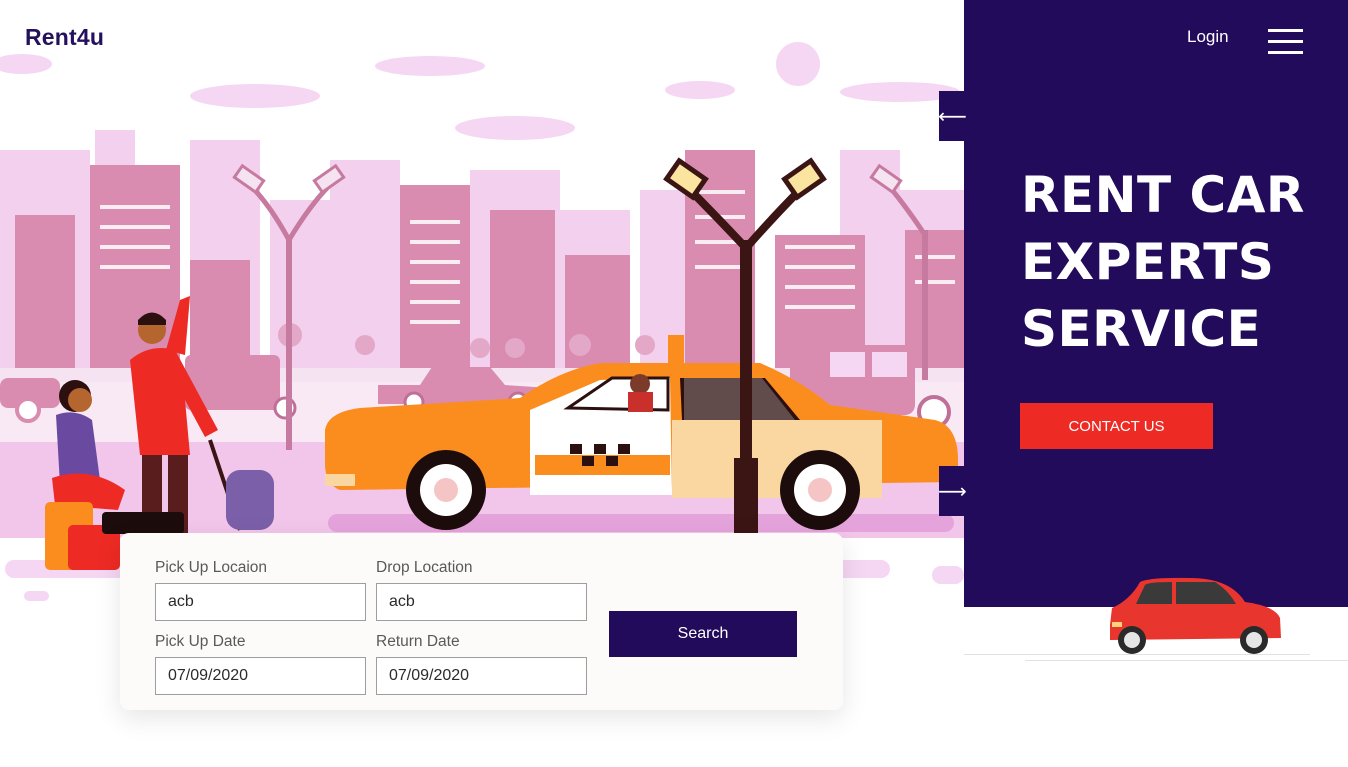 This screenshot has width=1348, height=767. I want to click on drop-location-input, so click(481, 602).